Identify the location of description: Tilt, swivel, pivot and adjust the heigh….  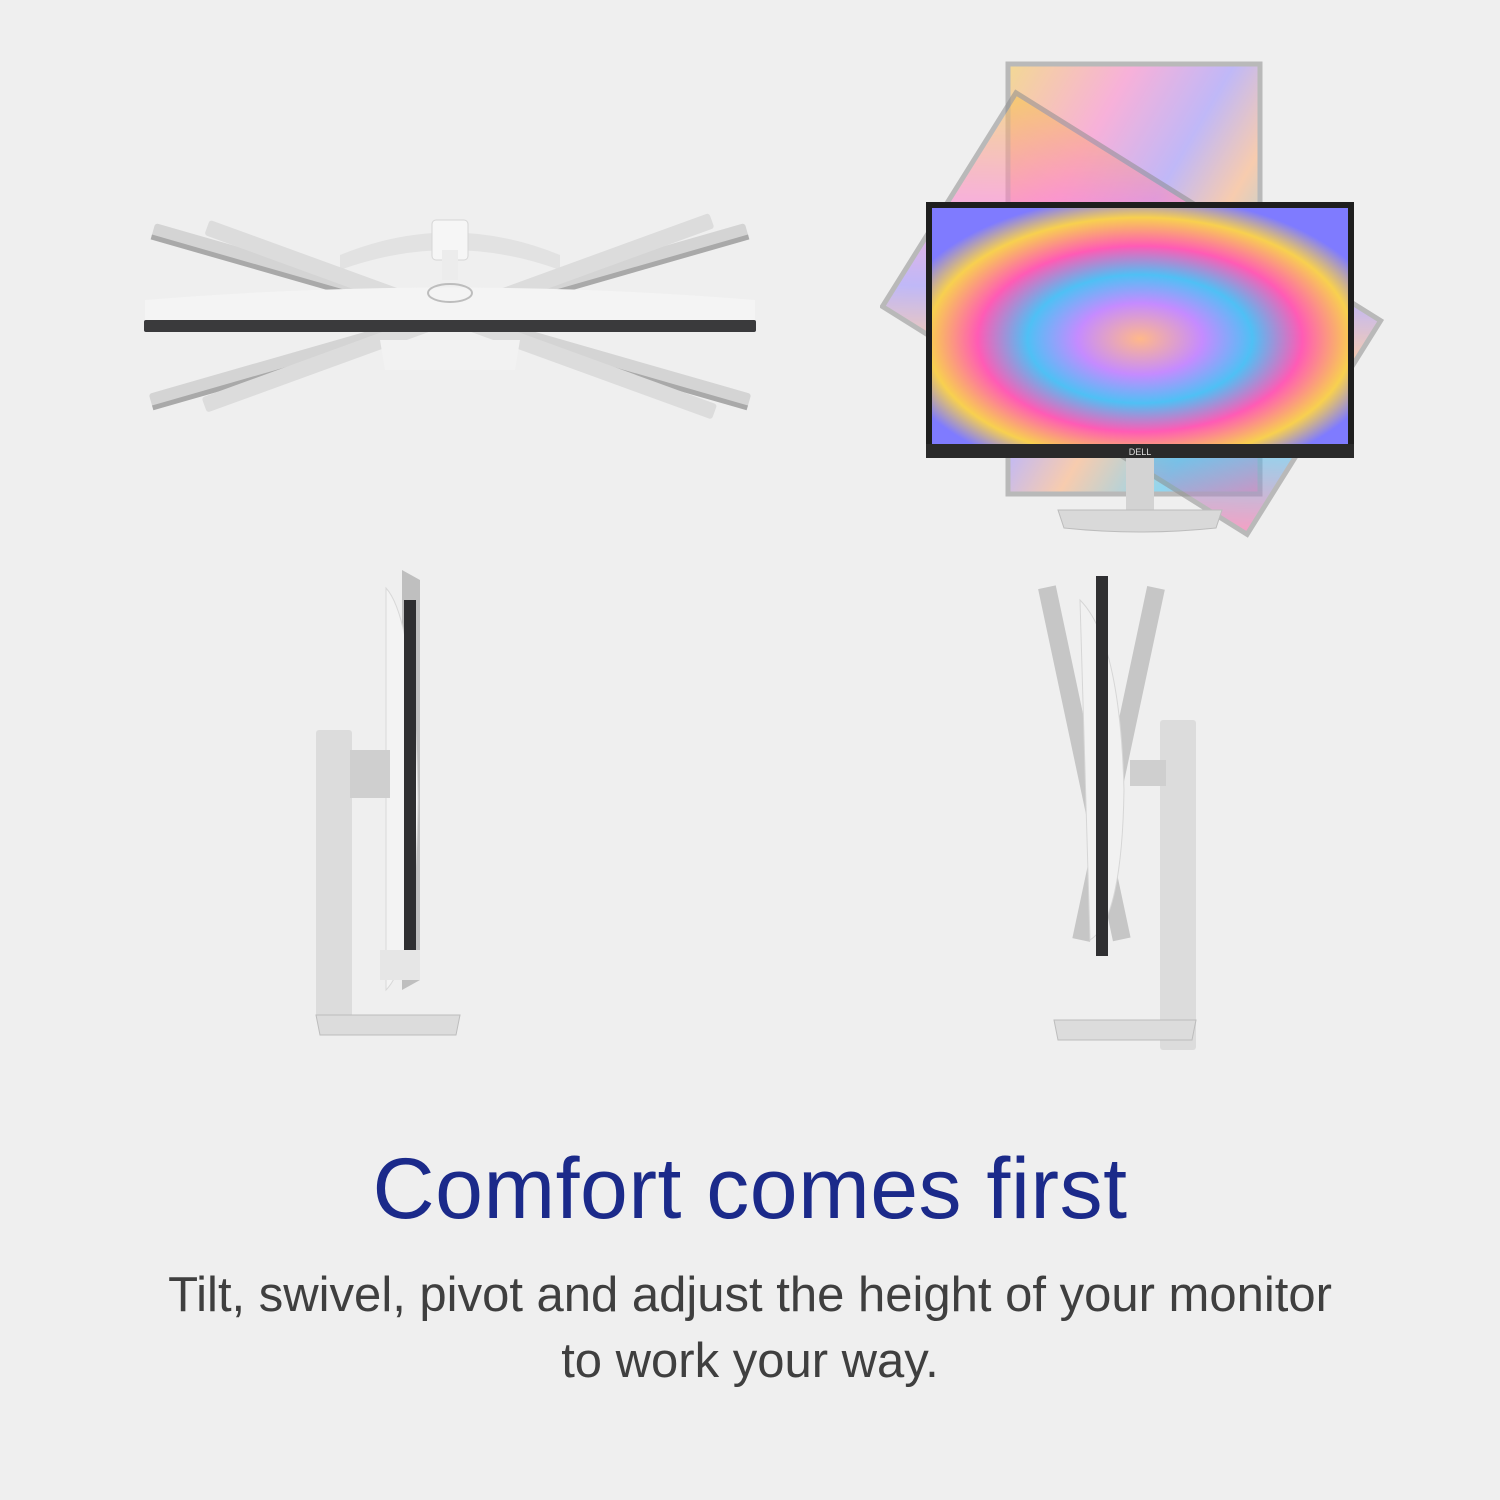
(750, 1328).